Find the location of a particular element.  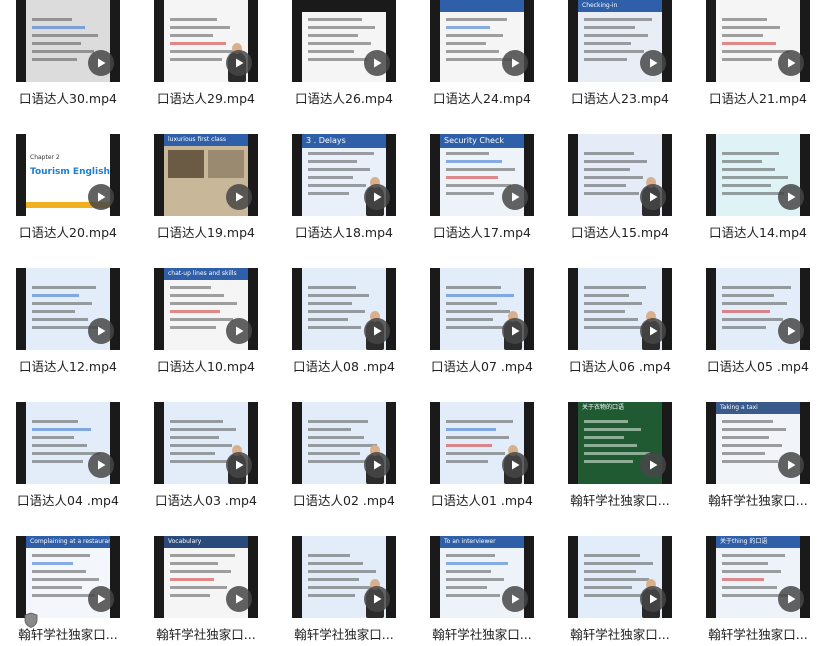

video-file-item: 口语达人15.mp4 is located at coordinates (620, 196).